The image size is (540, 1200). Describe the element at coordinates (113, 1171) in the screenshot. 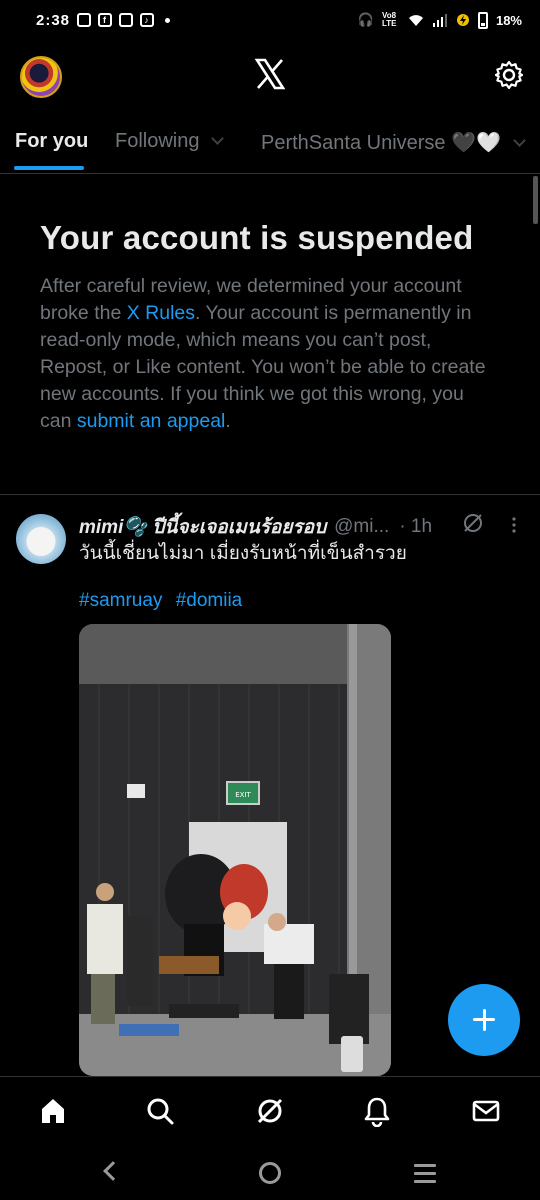

I see `system-back-icon` at that location.